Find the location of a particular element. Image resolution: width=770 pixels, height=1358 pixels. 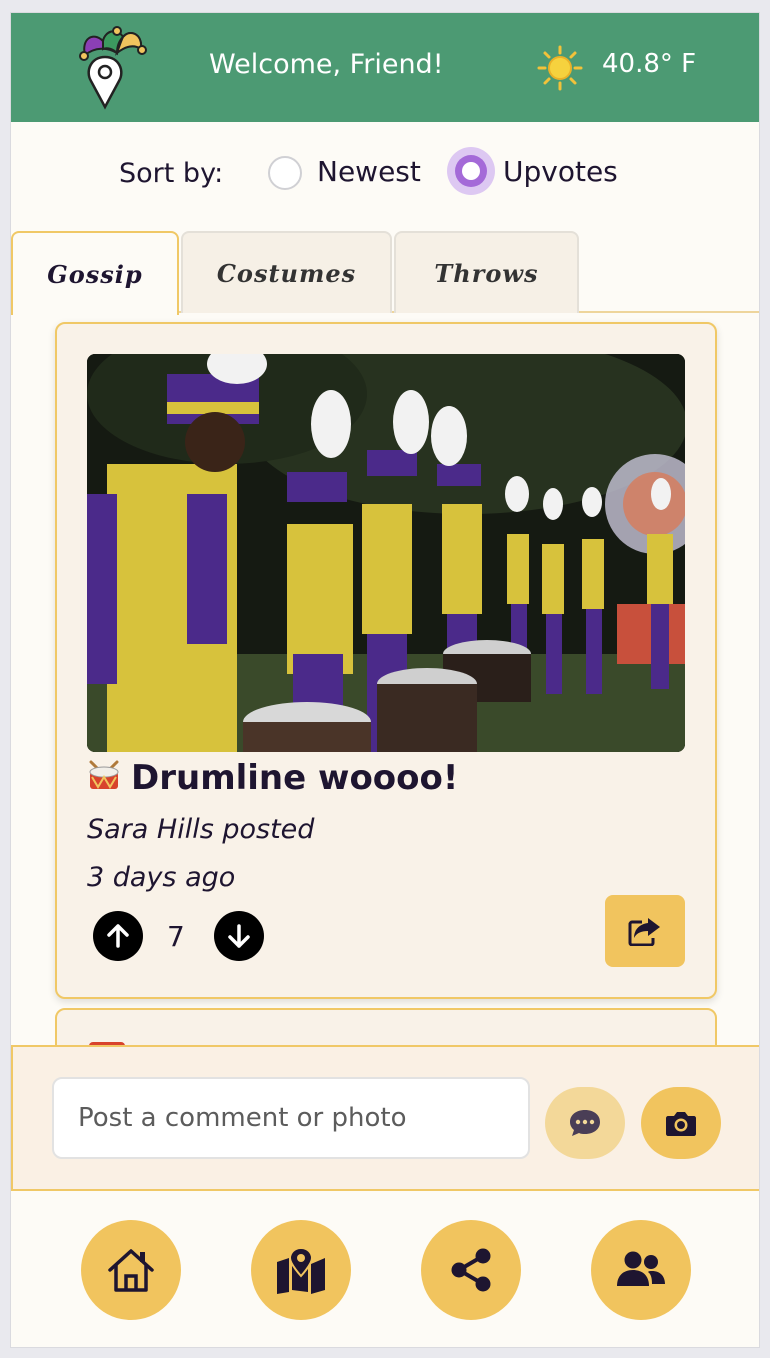

chat-bubble-icon is located at coordinates (585, 1123).